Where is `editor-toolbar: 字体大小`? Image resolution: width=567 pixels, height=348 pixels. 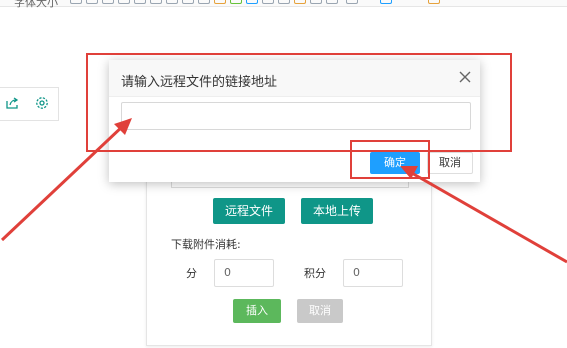
editor-toolbar: 字体大小 is located at coordinates (283, 5).